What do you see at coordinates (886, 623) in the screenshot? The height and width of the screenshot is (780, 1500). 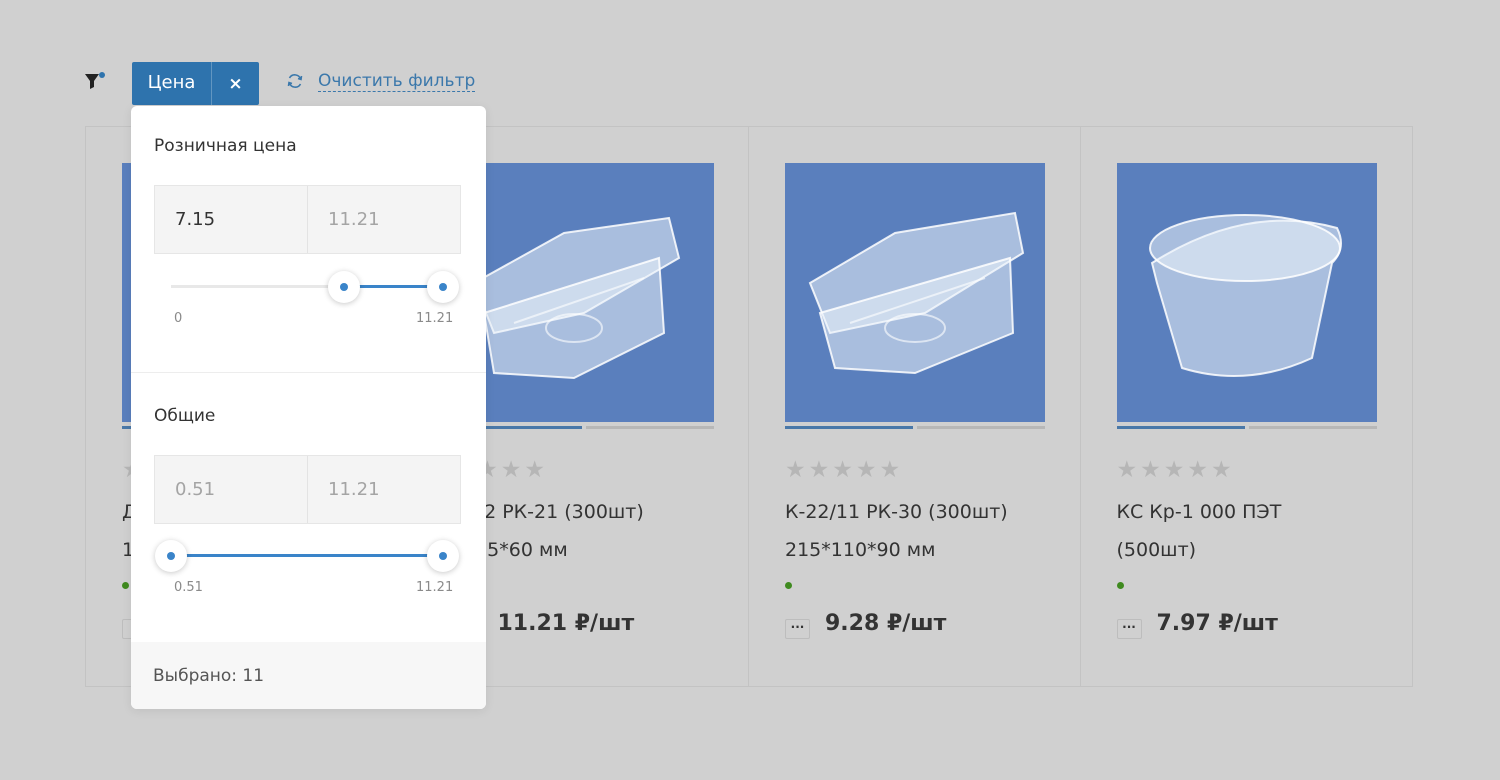 I see `product-price: 9.28 ₽/шт` at bounding box center [886, 623].